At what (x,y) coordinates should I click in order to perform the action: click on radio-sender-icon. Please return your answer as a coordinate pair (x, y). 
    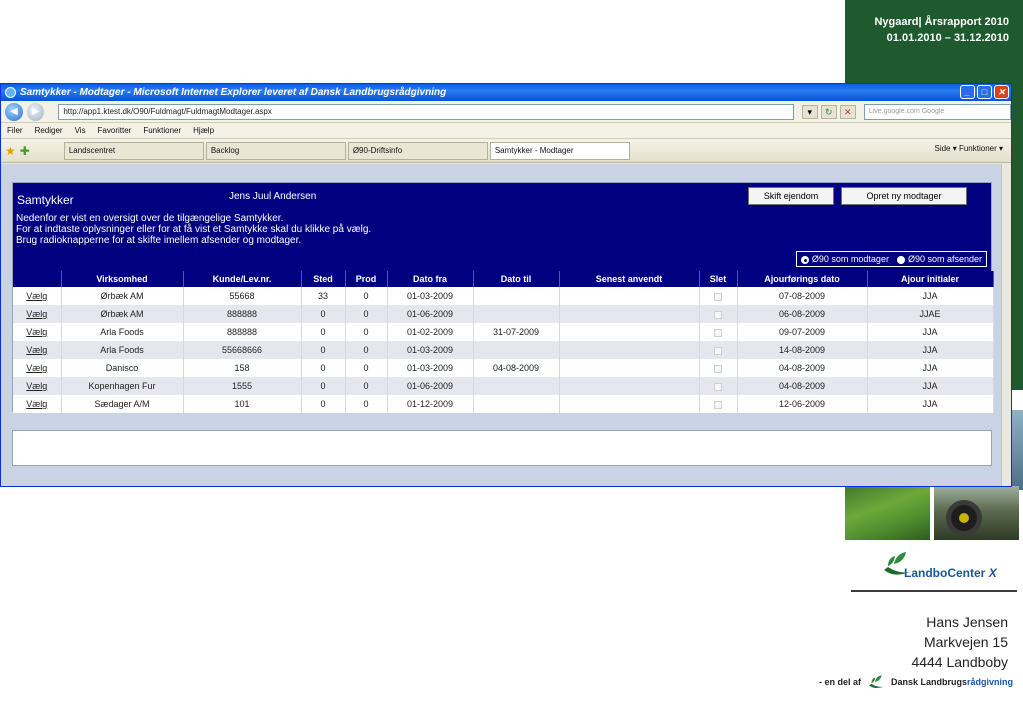
    Looking at the image, I should click on (900, 259).